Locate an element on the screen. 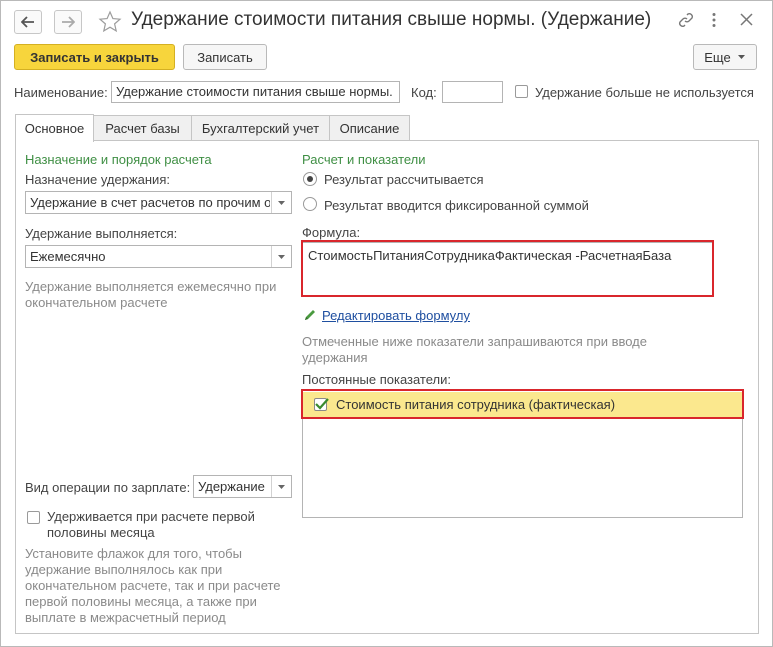 This screenshot has height=647, width=773. more-menu-label: Еще is located at coordinates (717, 57).